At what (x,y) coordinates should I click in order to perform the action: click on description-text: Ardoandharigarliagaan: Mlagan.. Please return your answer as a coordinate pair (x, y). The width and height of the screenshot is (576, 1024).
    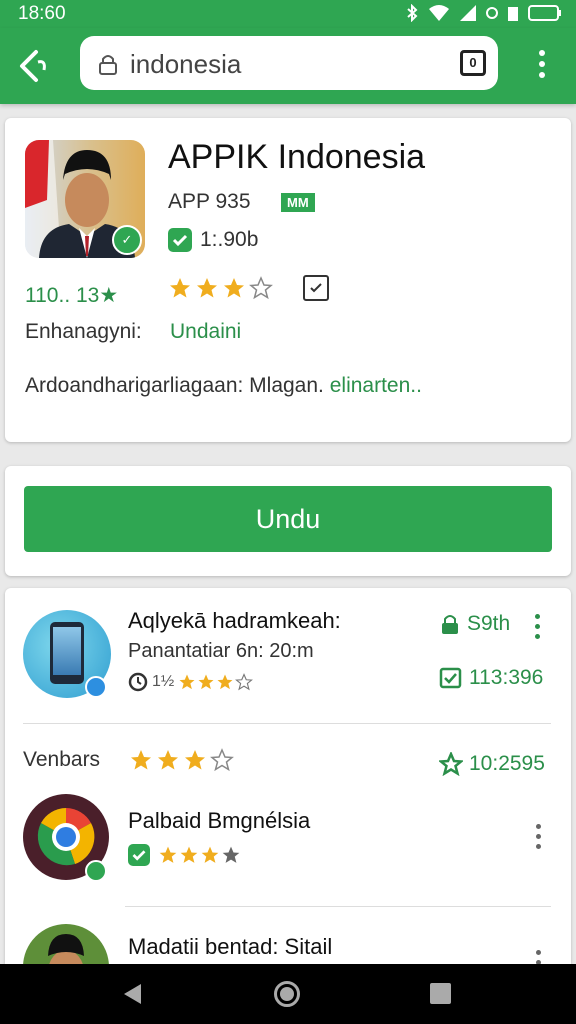
    Looking at the image, I should click on (174, 385).